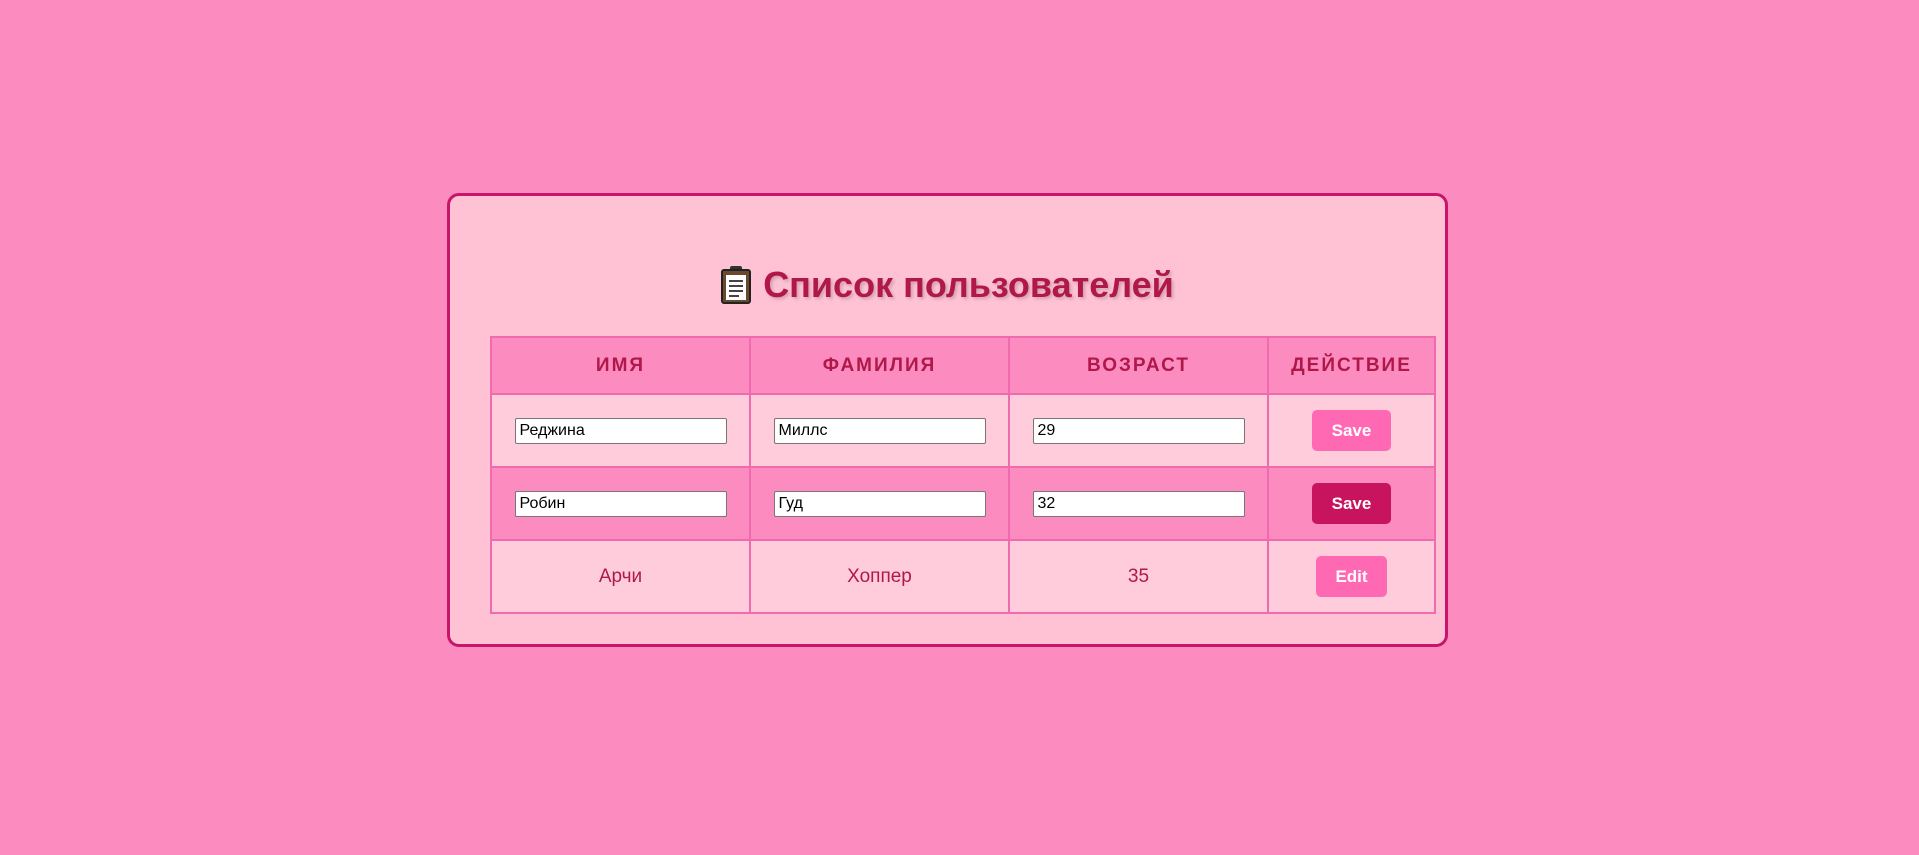 The height and width of the screenshot is (855, 1919). I want to click on column-header-action: ДЕЙСТВИЕ, so click(1351, 365).